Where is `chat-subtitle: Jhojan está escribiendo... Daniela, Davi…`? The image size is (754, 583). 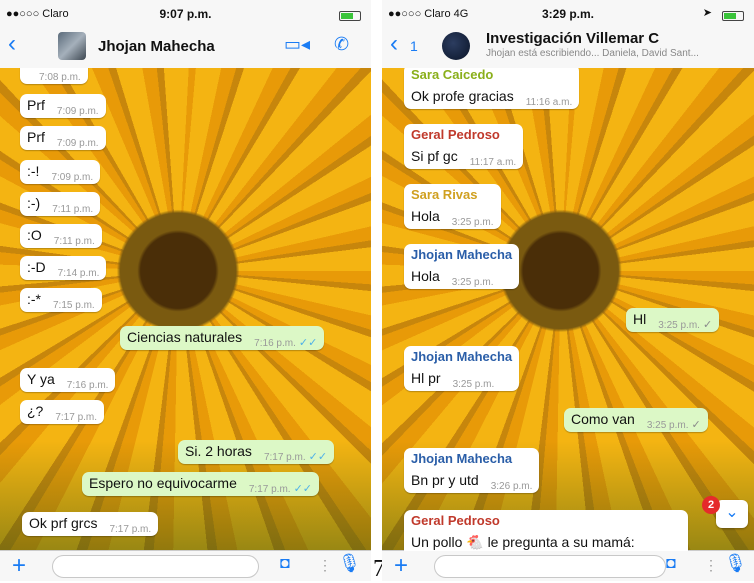
chat-subtitle: Jhojan está escribiendo... Daniela, Davi… is located at coordinates (592, 53).